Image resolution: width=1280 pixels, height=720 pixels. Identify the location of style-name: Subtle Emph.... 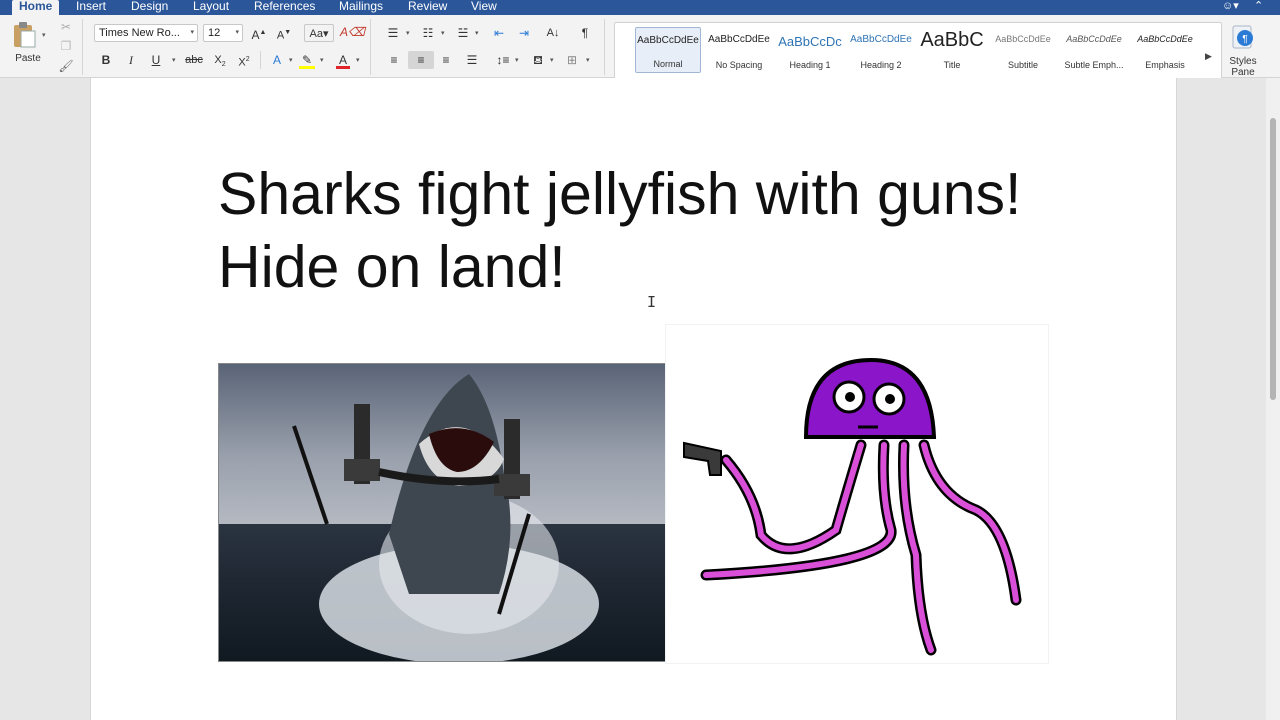
(1094, 65).